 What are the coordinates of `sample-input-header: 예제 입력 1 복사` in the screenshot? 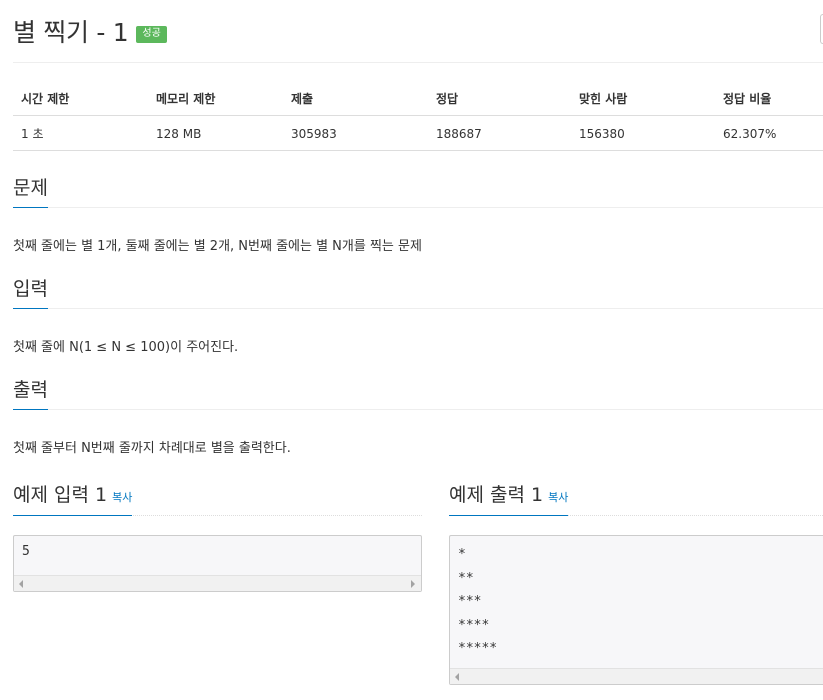 It's located at (217, 498).